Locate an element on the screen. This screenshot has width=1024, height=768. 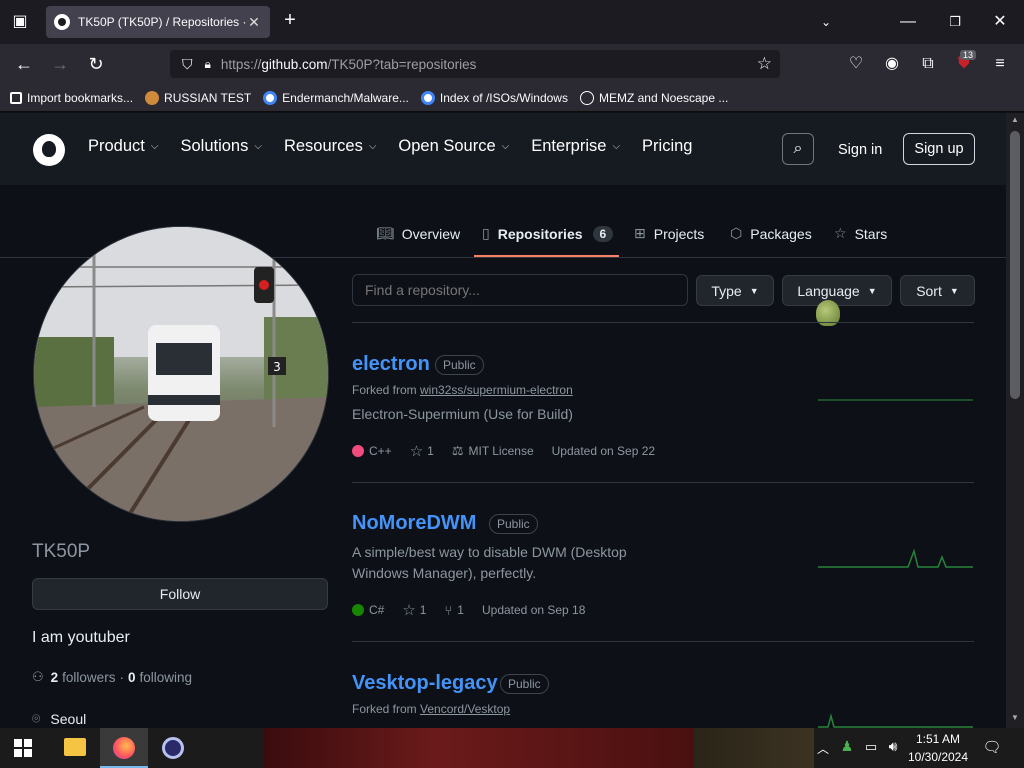
language-color-dot is located at coordinates (358, 610).